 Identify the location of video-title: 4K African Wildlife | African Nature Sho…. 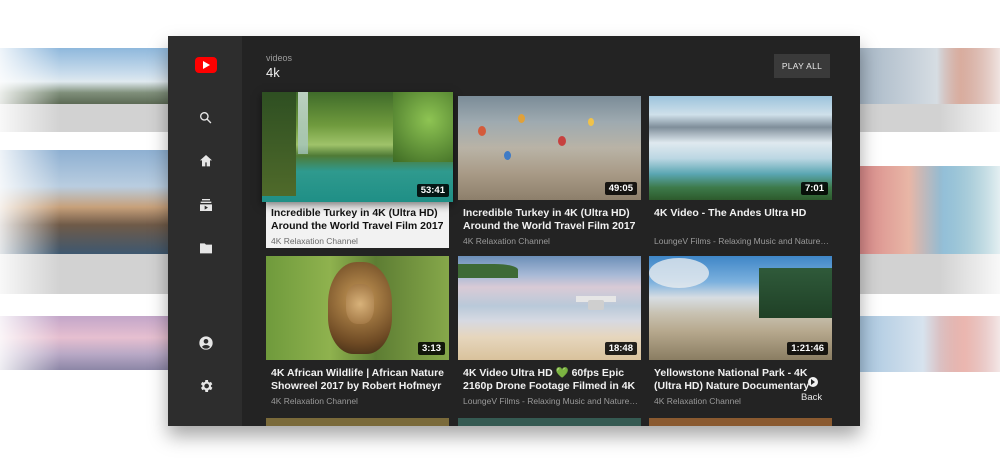
(358, 379).